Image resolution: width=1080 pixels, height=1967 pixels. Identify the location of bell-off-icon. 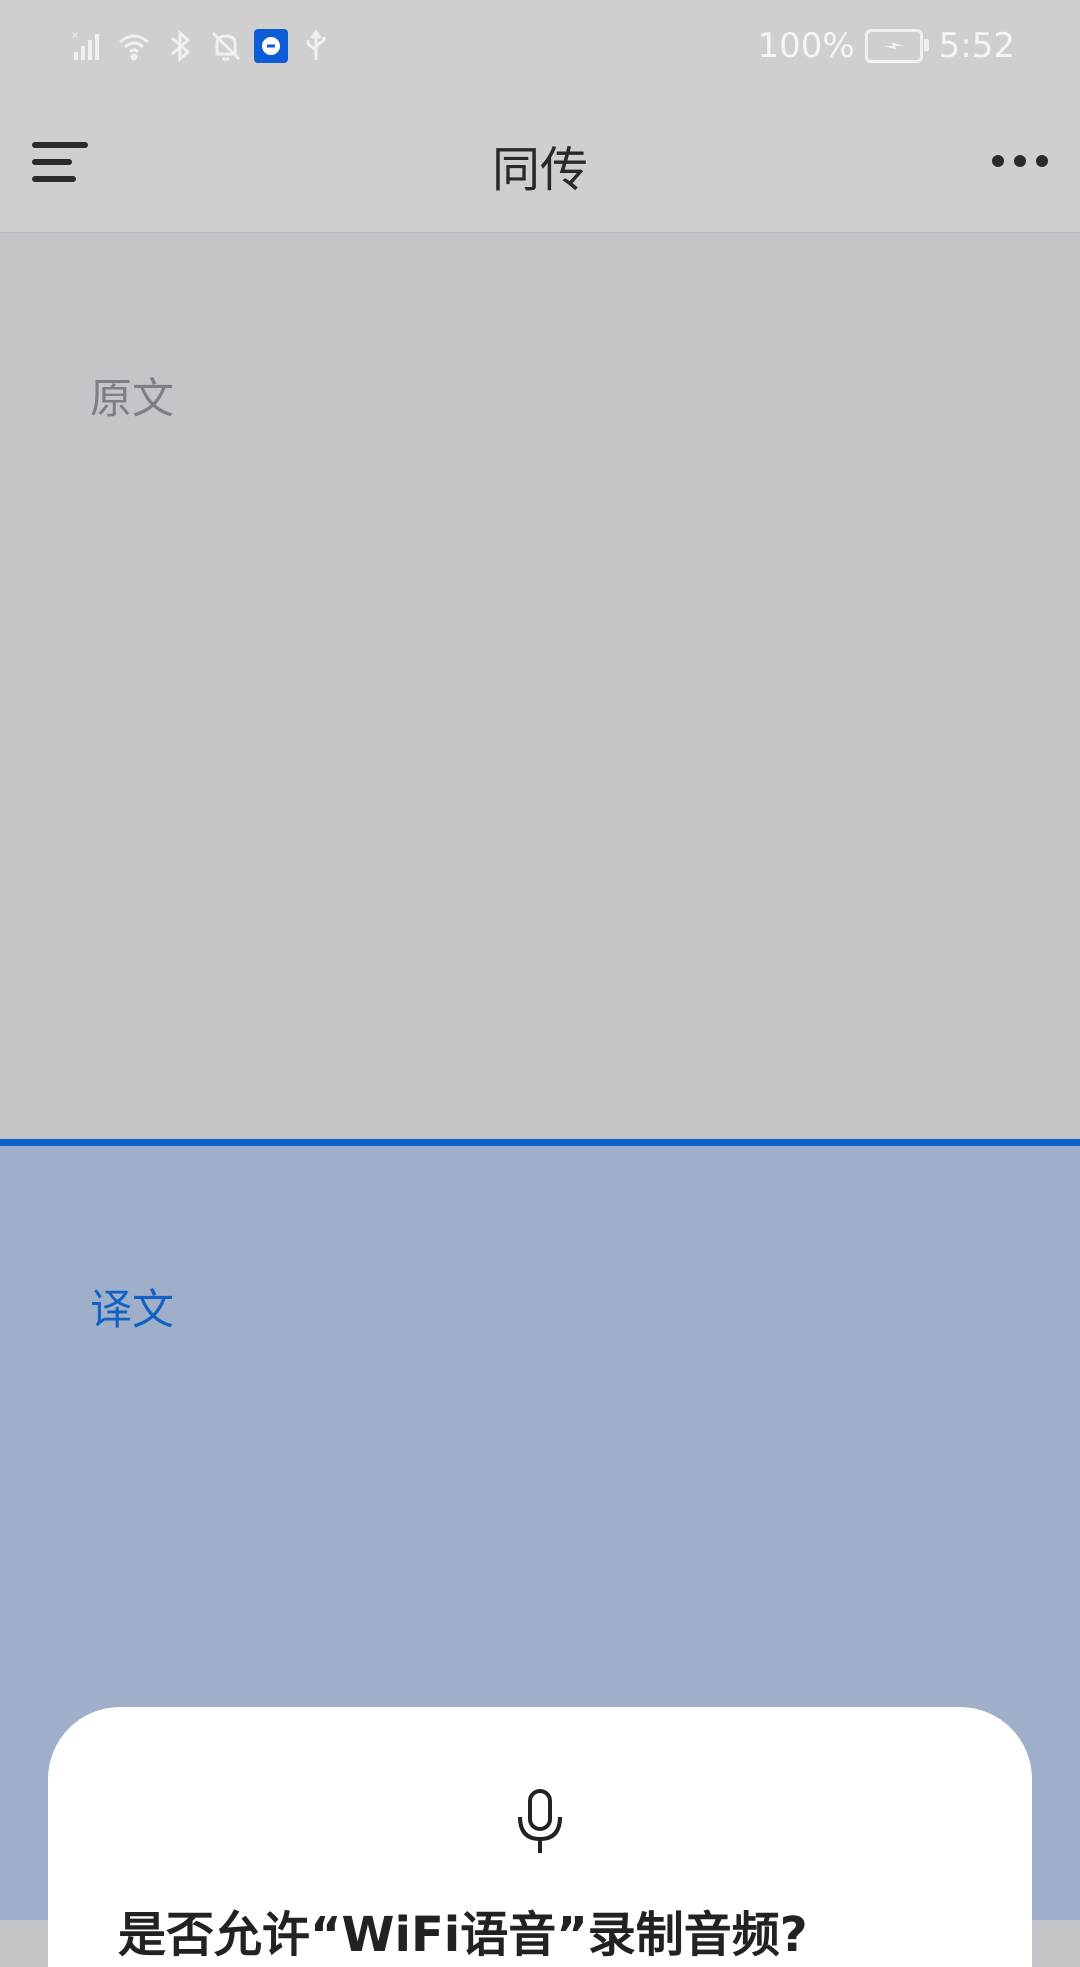
(226, 46).